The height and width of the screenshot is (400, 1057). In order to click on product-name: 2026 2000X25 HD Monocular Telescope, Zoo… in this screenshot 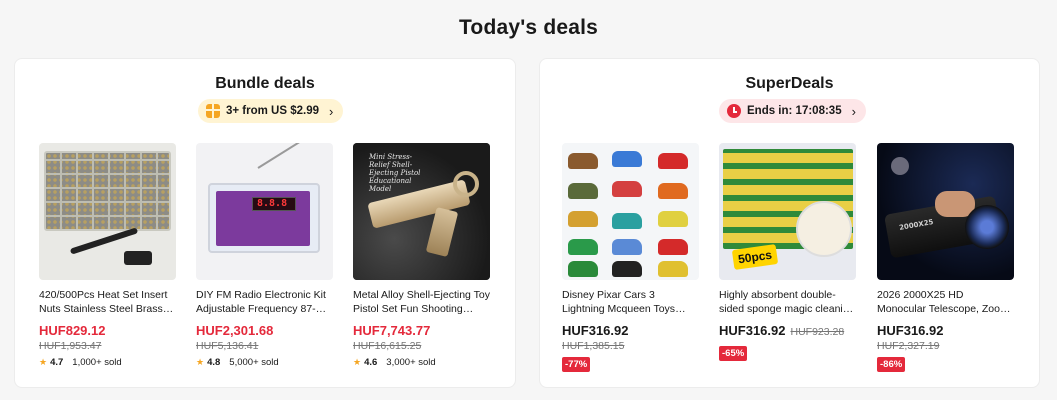, I will do `click(945, 302)`.